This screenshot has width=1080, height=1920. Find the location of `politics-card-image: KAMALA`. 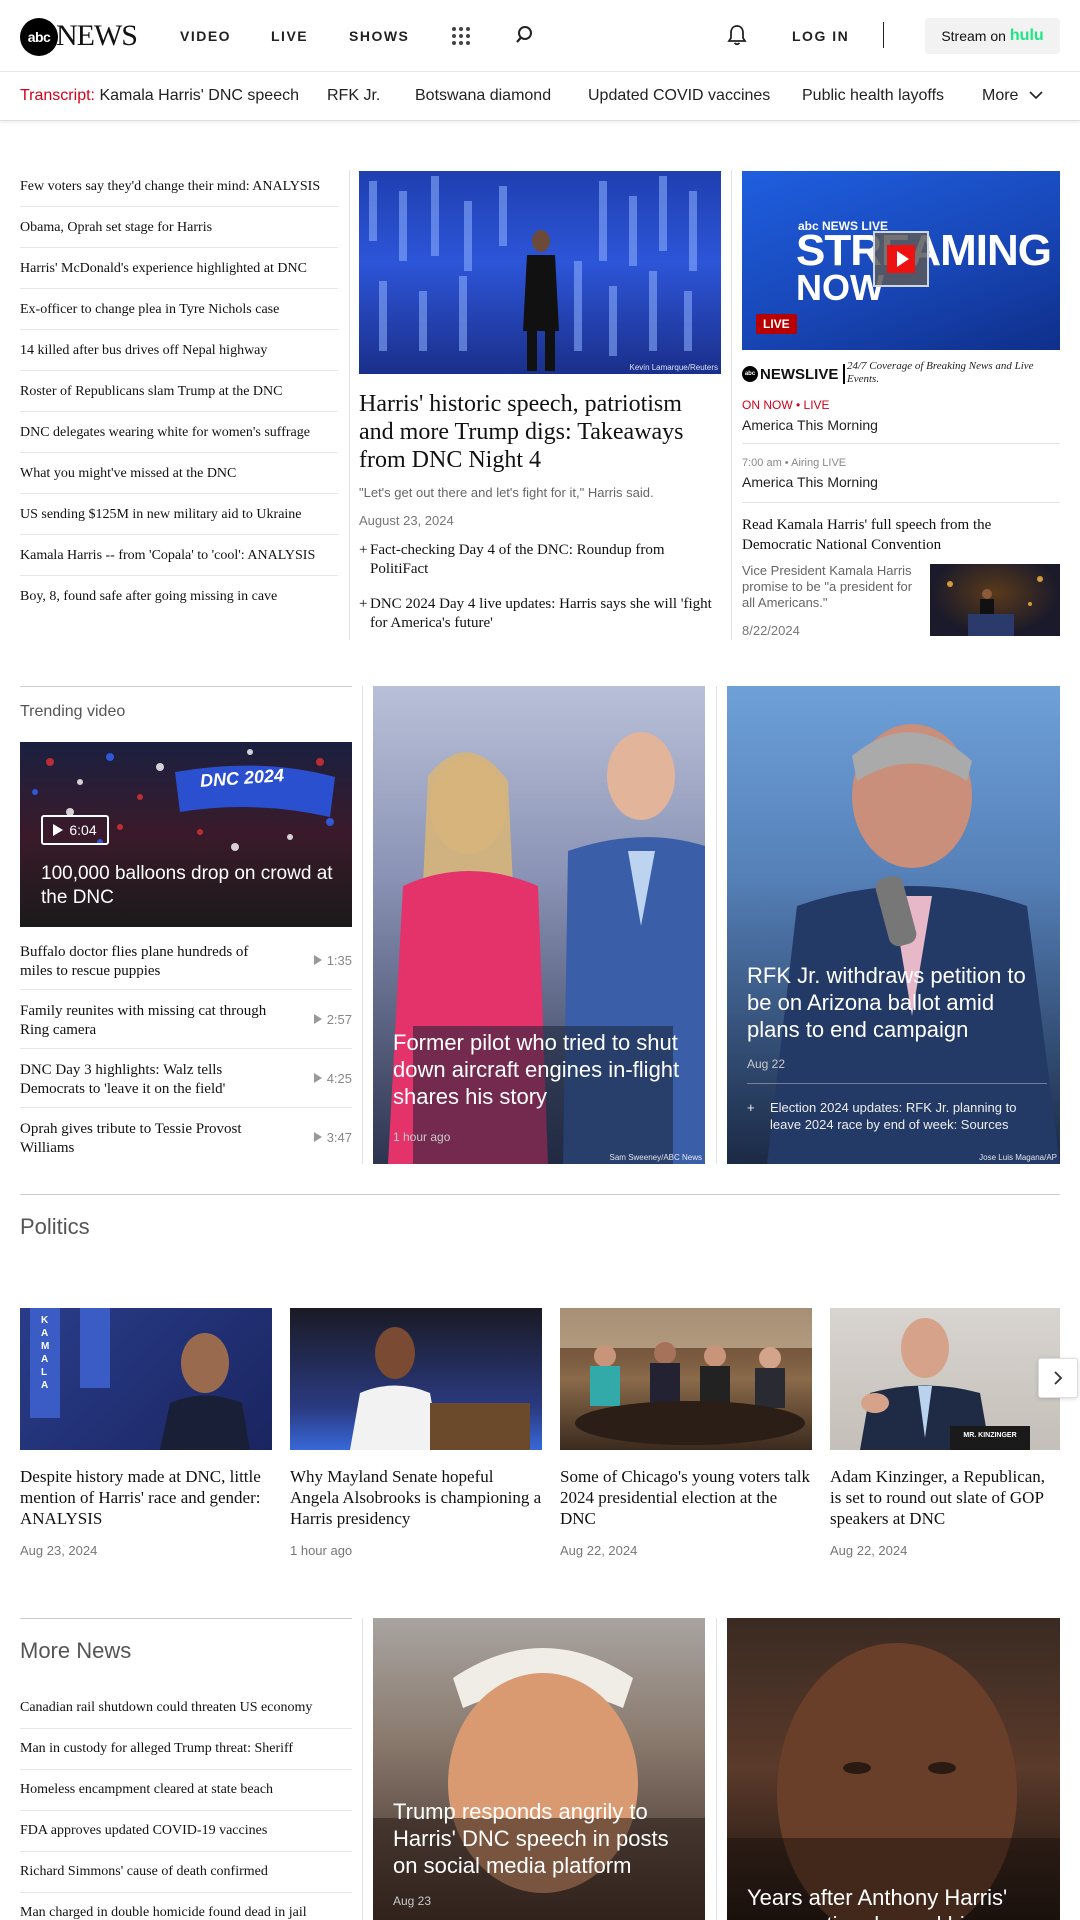

politics-card-image: KAMALA is located at coordinates (146, 1379).